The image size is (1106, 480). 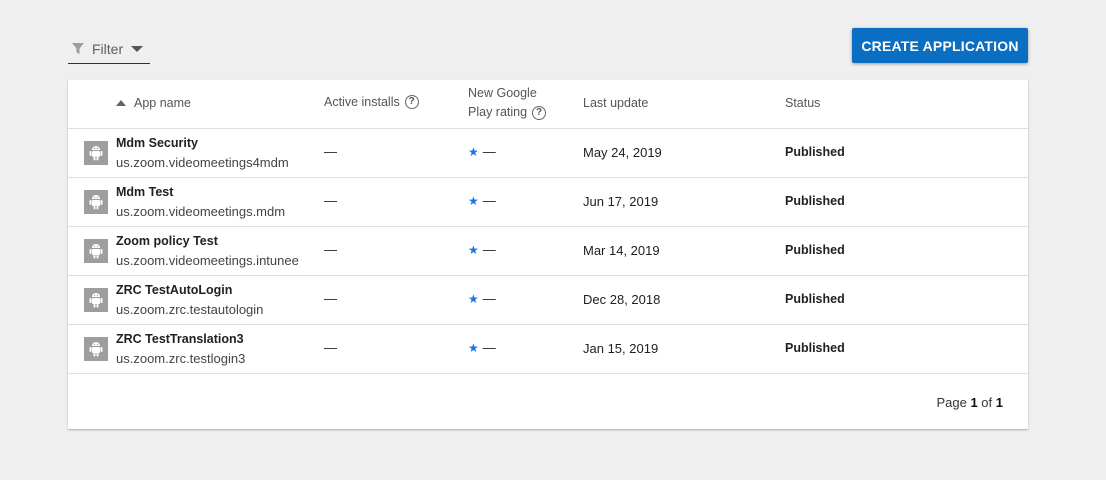 I want to click on filter-icon, so click(x=78, y=48).